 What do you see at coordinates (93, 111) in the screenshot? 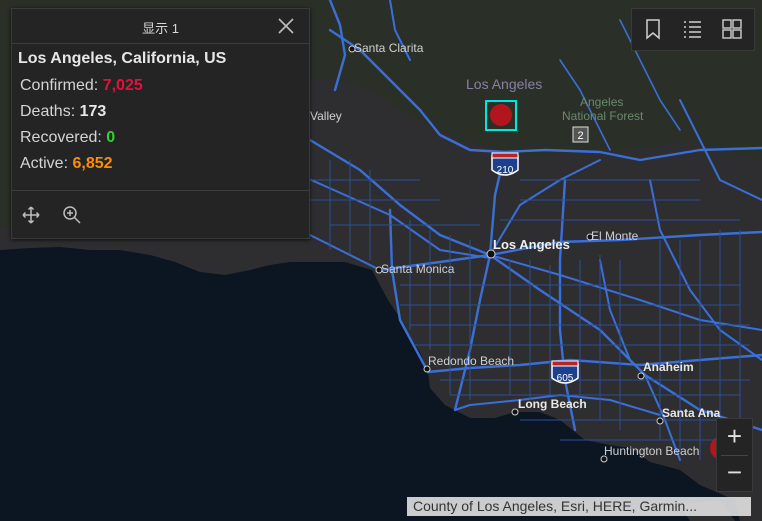
I see `stat-deaths-value: 173` at bounding box center [93, 111].